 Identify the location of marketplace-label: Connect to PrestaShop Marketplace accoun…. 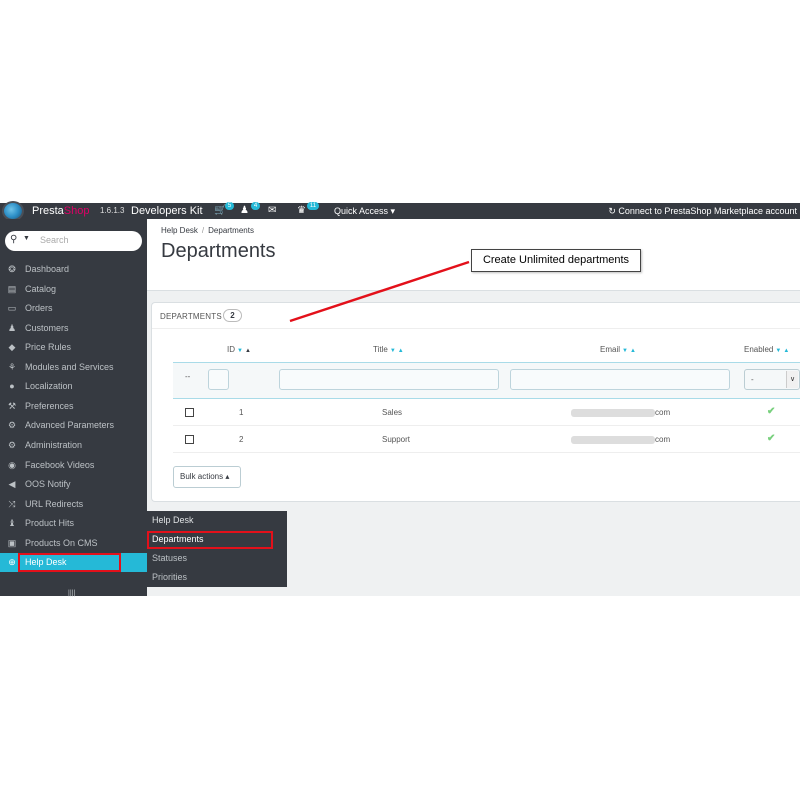
(707, 211).